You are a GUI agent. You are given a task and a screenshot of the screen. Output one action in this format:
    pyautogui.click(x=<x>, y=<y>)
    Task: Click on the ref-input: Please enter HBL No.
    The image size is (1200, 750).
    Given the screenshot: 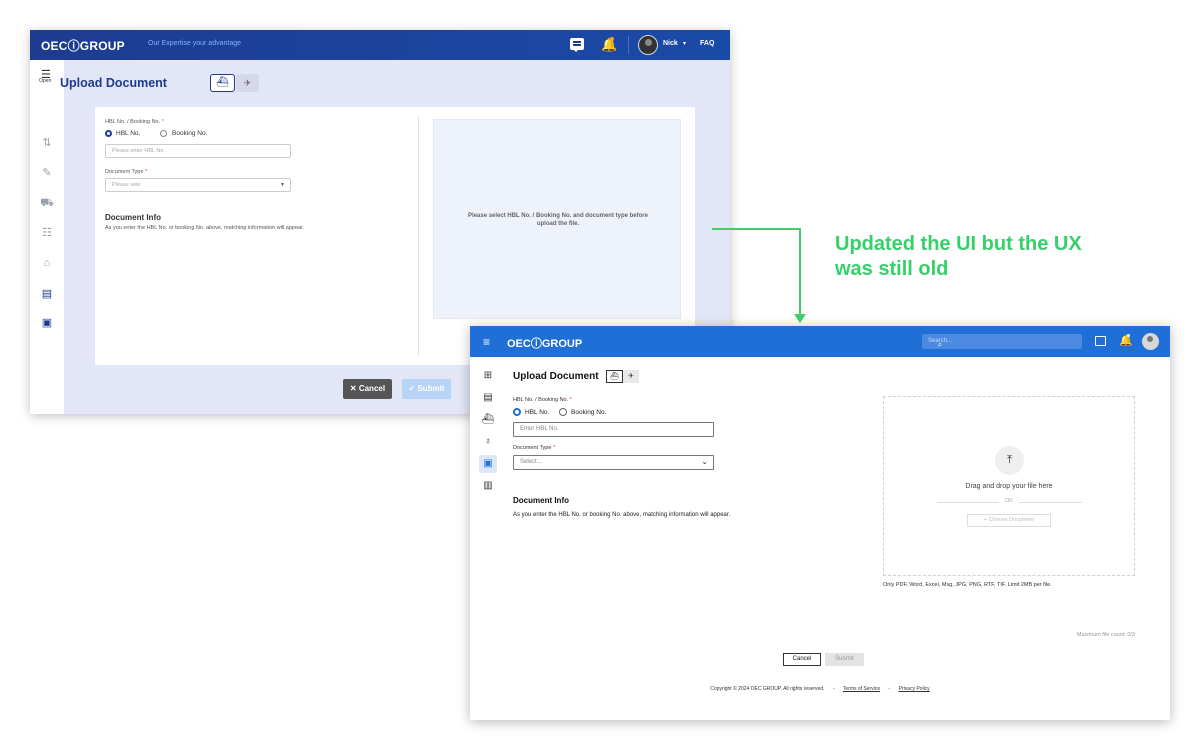 What is the action you would take?
    pyautogui.click(x=198, y=151)
    